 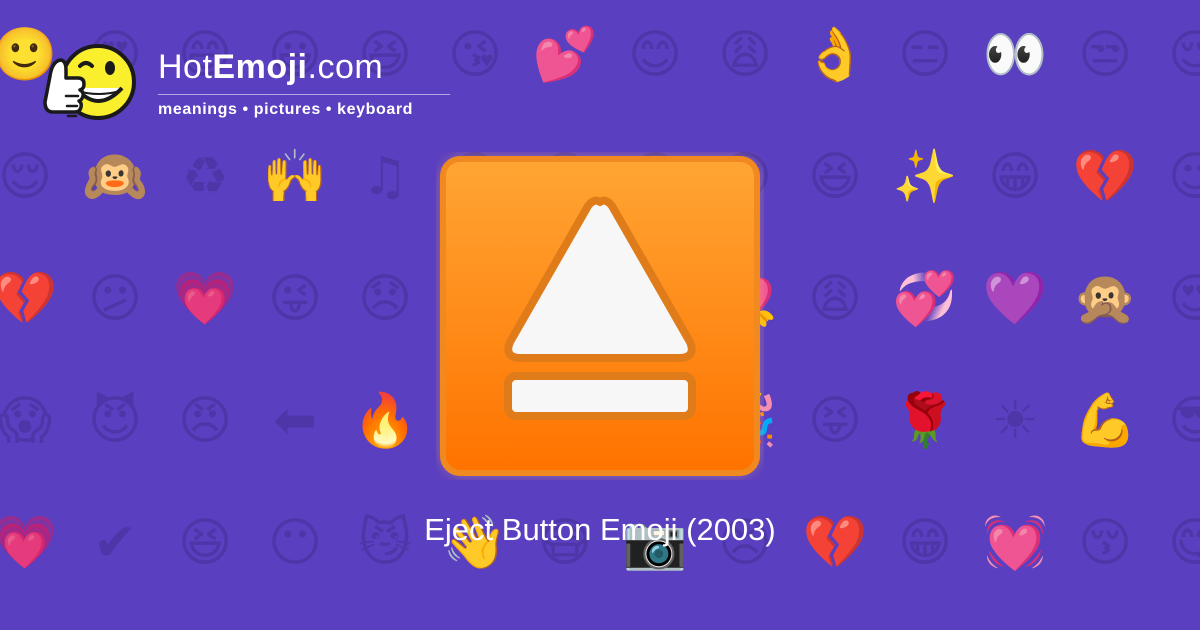 What do you see at coordinates (115, 177) in the screenshot?
I see `background-emoji-icon: 🙉` at bounding box center [115, 177].